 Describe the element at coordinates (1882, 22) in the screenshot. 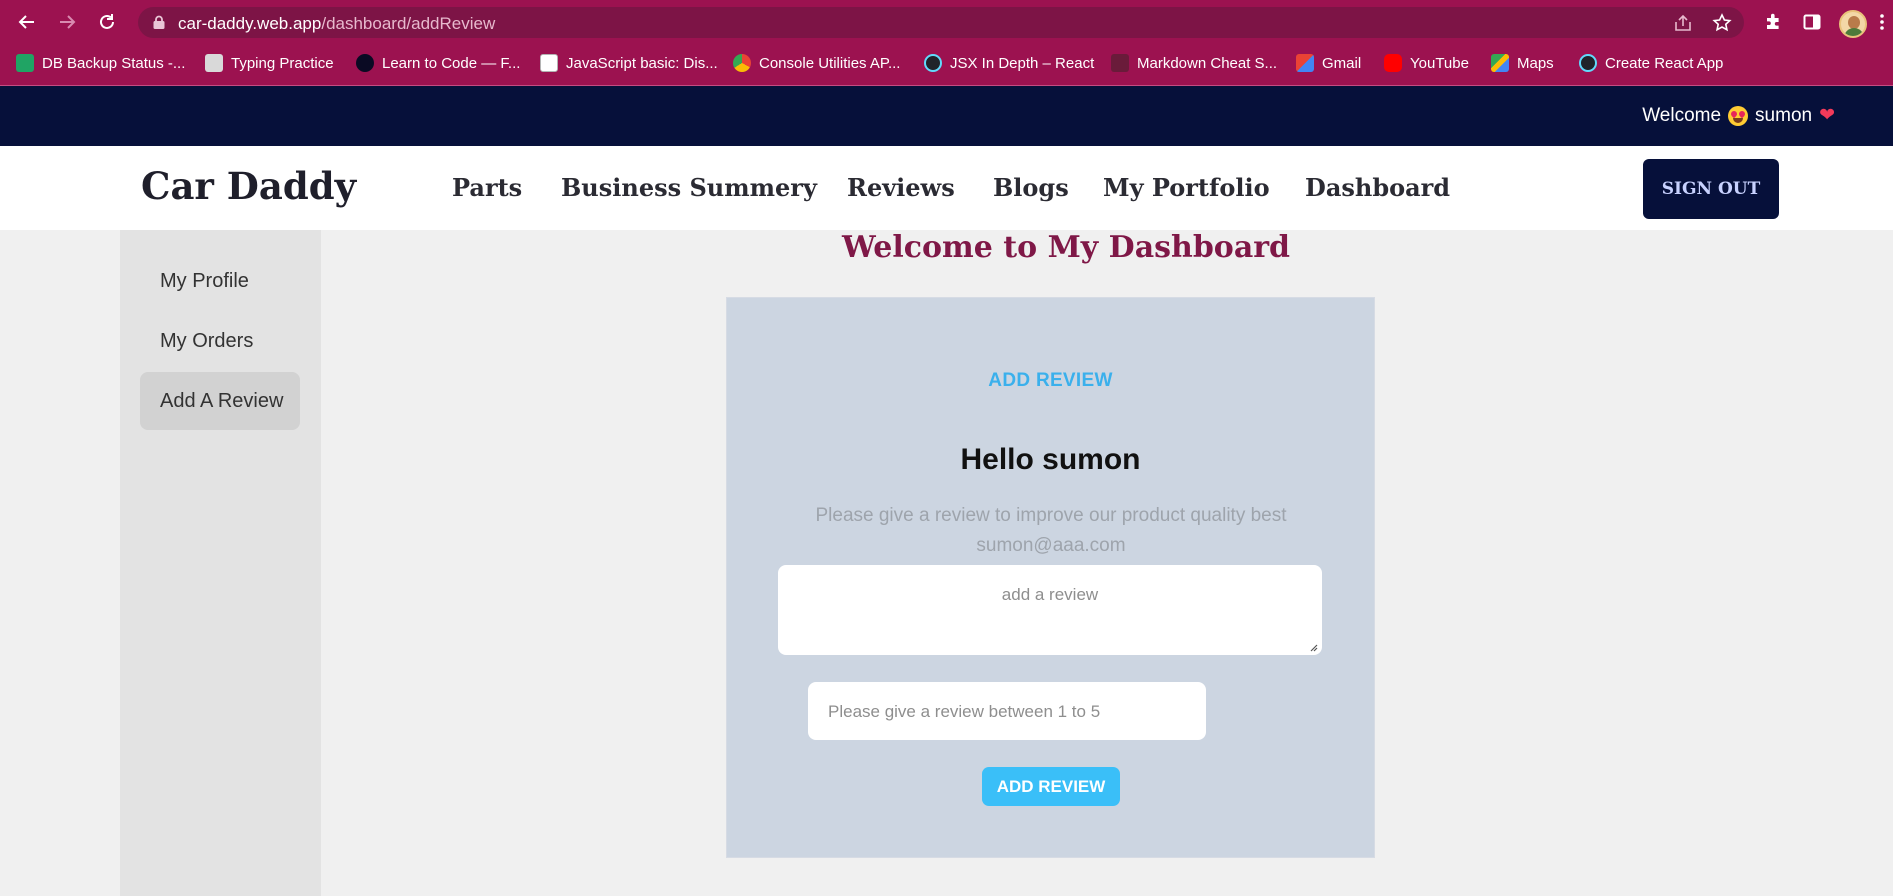

I see `menu-kebab-icon` at that location.